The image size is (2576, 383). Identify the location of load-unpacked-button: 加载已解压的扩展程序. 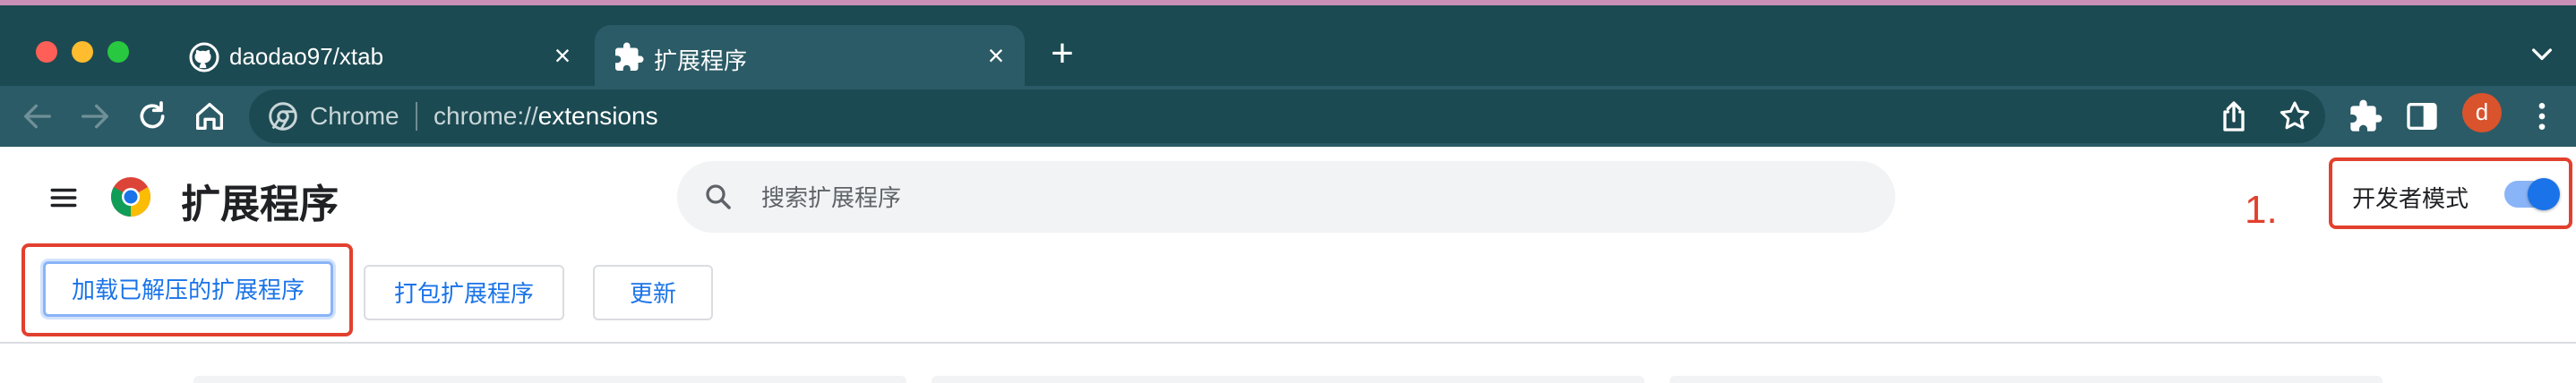
(188, 289).